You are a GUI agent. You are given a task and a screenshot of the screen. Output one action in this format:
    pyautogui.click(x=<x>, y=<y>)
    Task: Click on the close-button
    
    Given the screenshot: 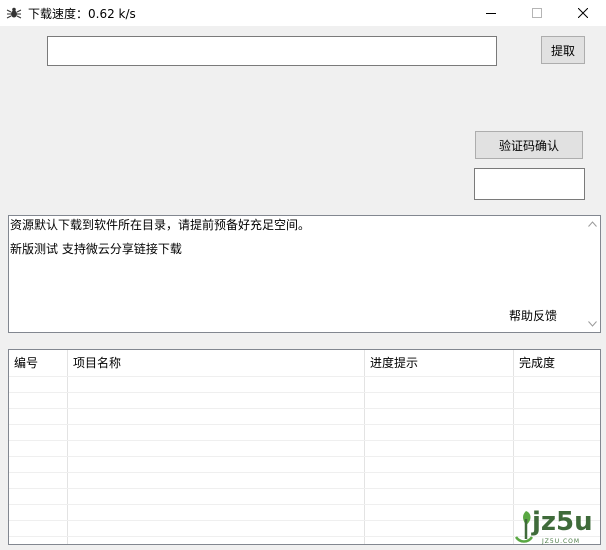 What is the action you would take?
    pyautogui.click(x=583, y=13)
    